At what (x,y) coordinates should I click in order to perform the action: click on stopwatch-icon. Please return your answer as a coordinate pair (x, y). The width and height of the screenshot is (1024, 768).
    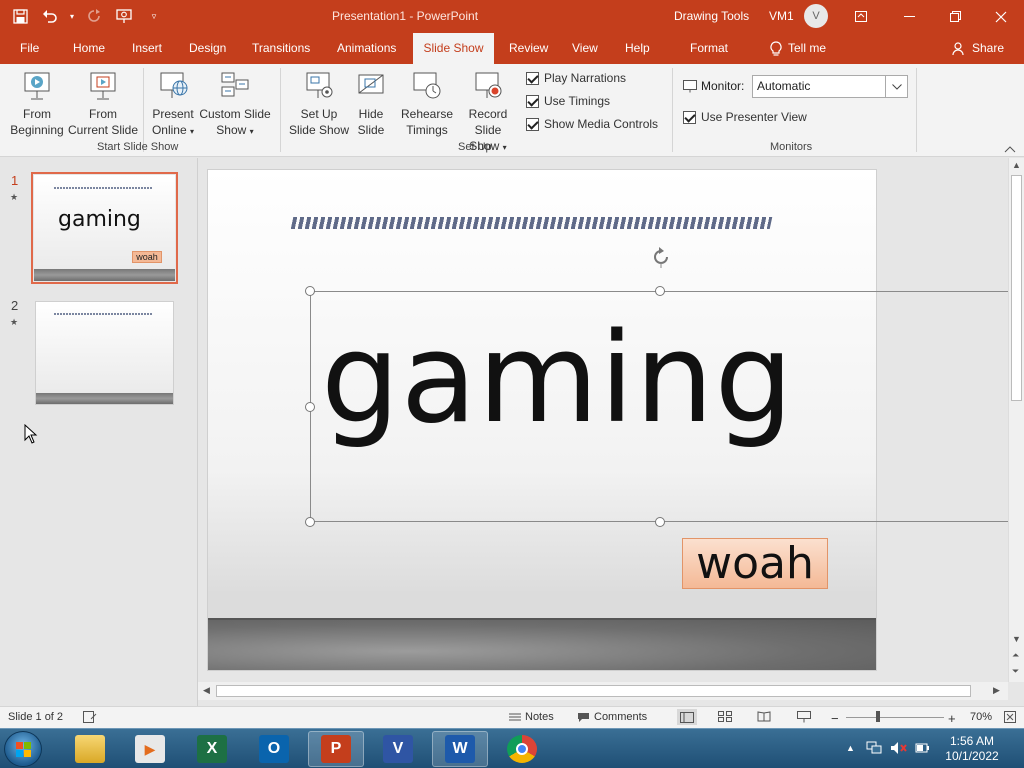
    Looking at the image, I should click on (427, 85).